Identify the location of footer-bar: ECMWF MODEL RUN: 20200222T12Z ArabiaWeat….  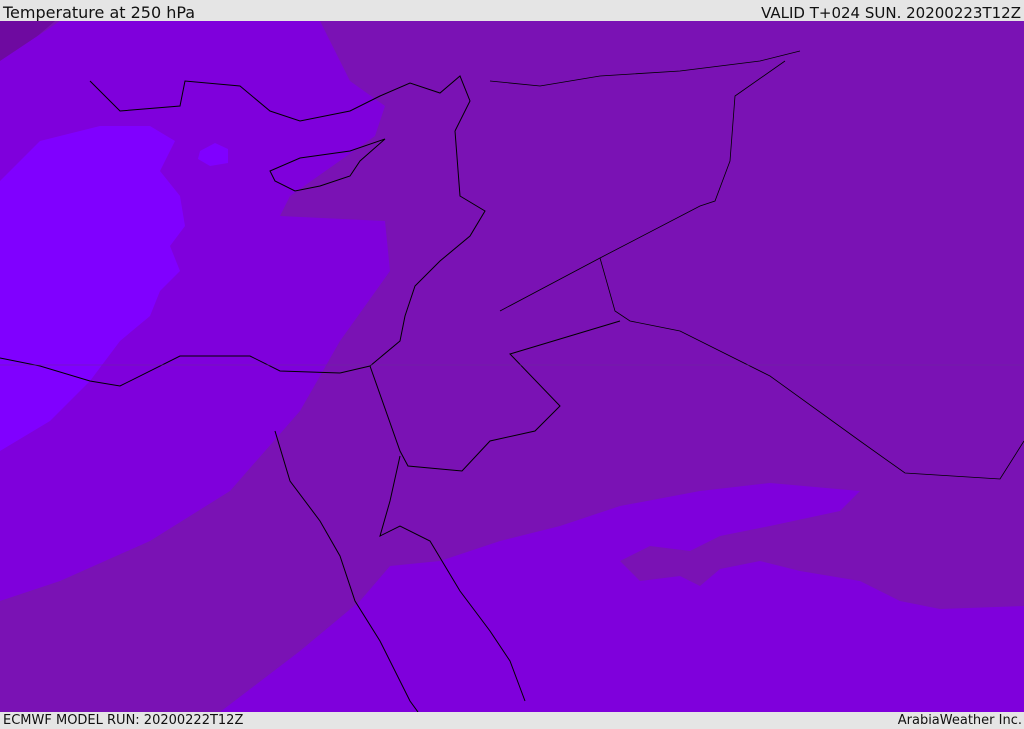
(512, 720).